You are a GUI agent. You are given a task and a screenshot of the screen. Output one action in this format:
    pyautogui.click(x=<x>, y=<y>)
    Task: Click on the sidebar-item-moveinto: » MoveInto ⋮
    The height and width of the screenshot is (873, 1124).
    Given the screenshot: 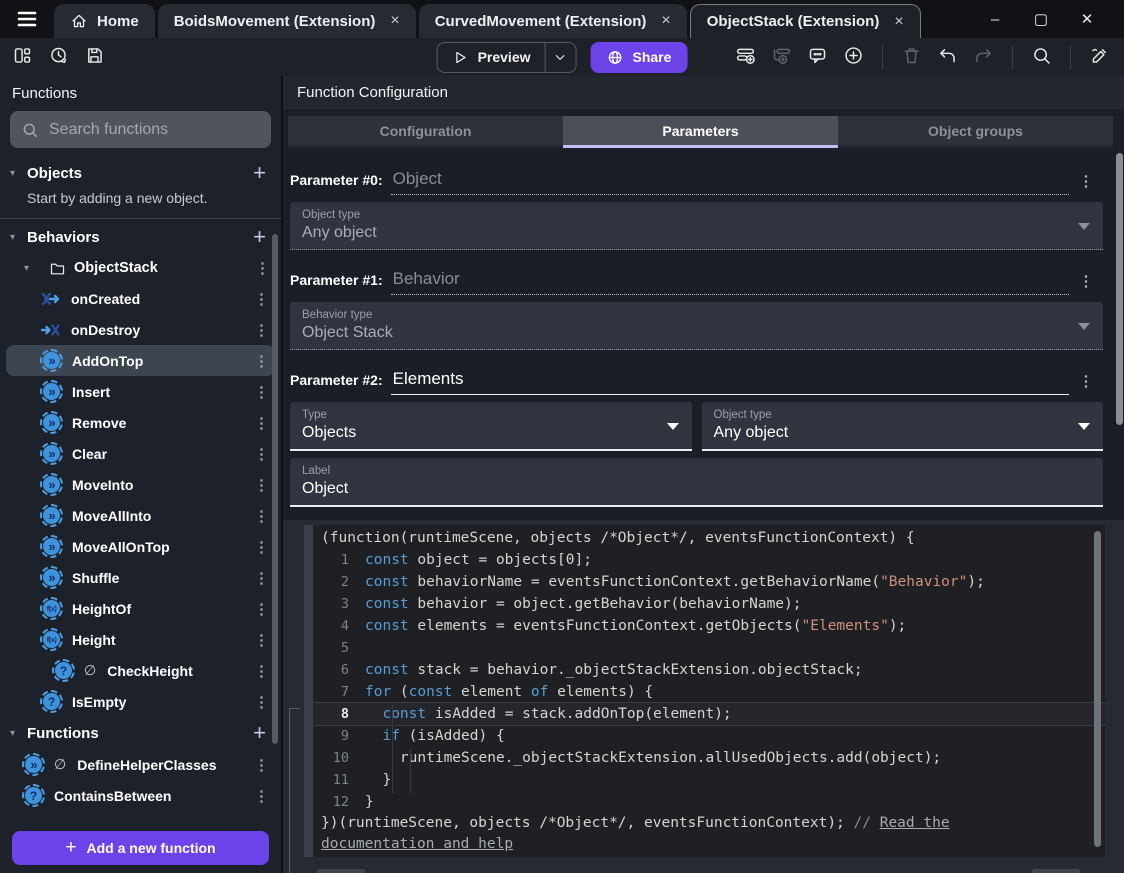 What is the action you would take?
    pyautogui.click(x=140, y=484)
    